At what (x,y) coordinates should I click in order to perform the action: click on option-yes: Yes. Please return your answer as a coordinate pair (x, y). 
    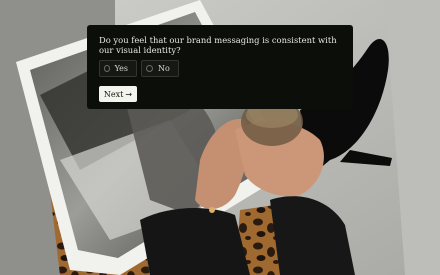
    Looking at the image, I should click on (118, 68).